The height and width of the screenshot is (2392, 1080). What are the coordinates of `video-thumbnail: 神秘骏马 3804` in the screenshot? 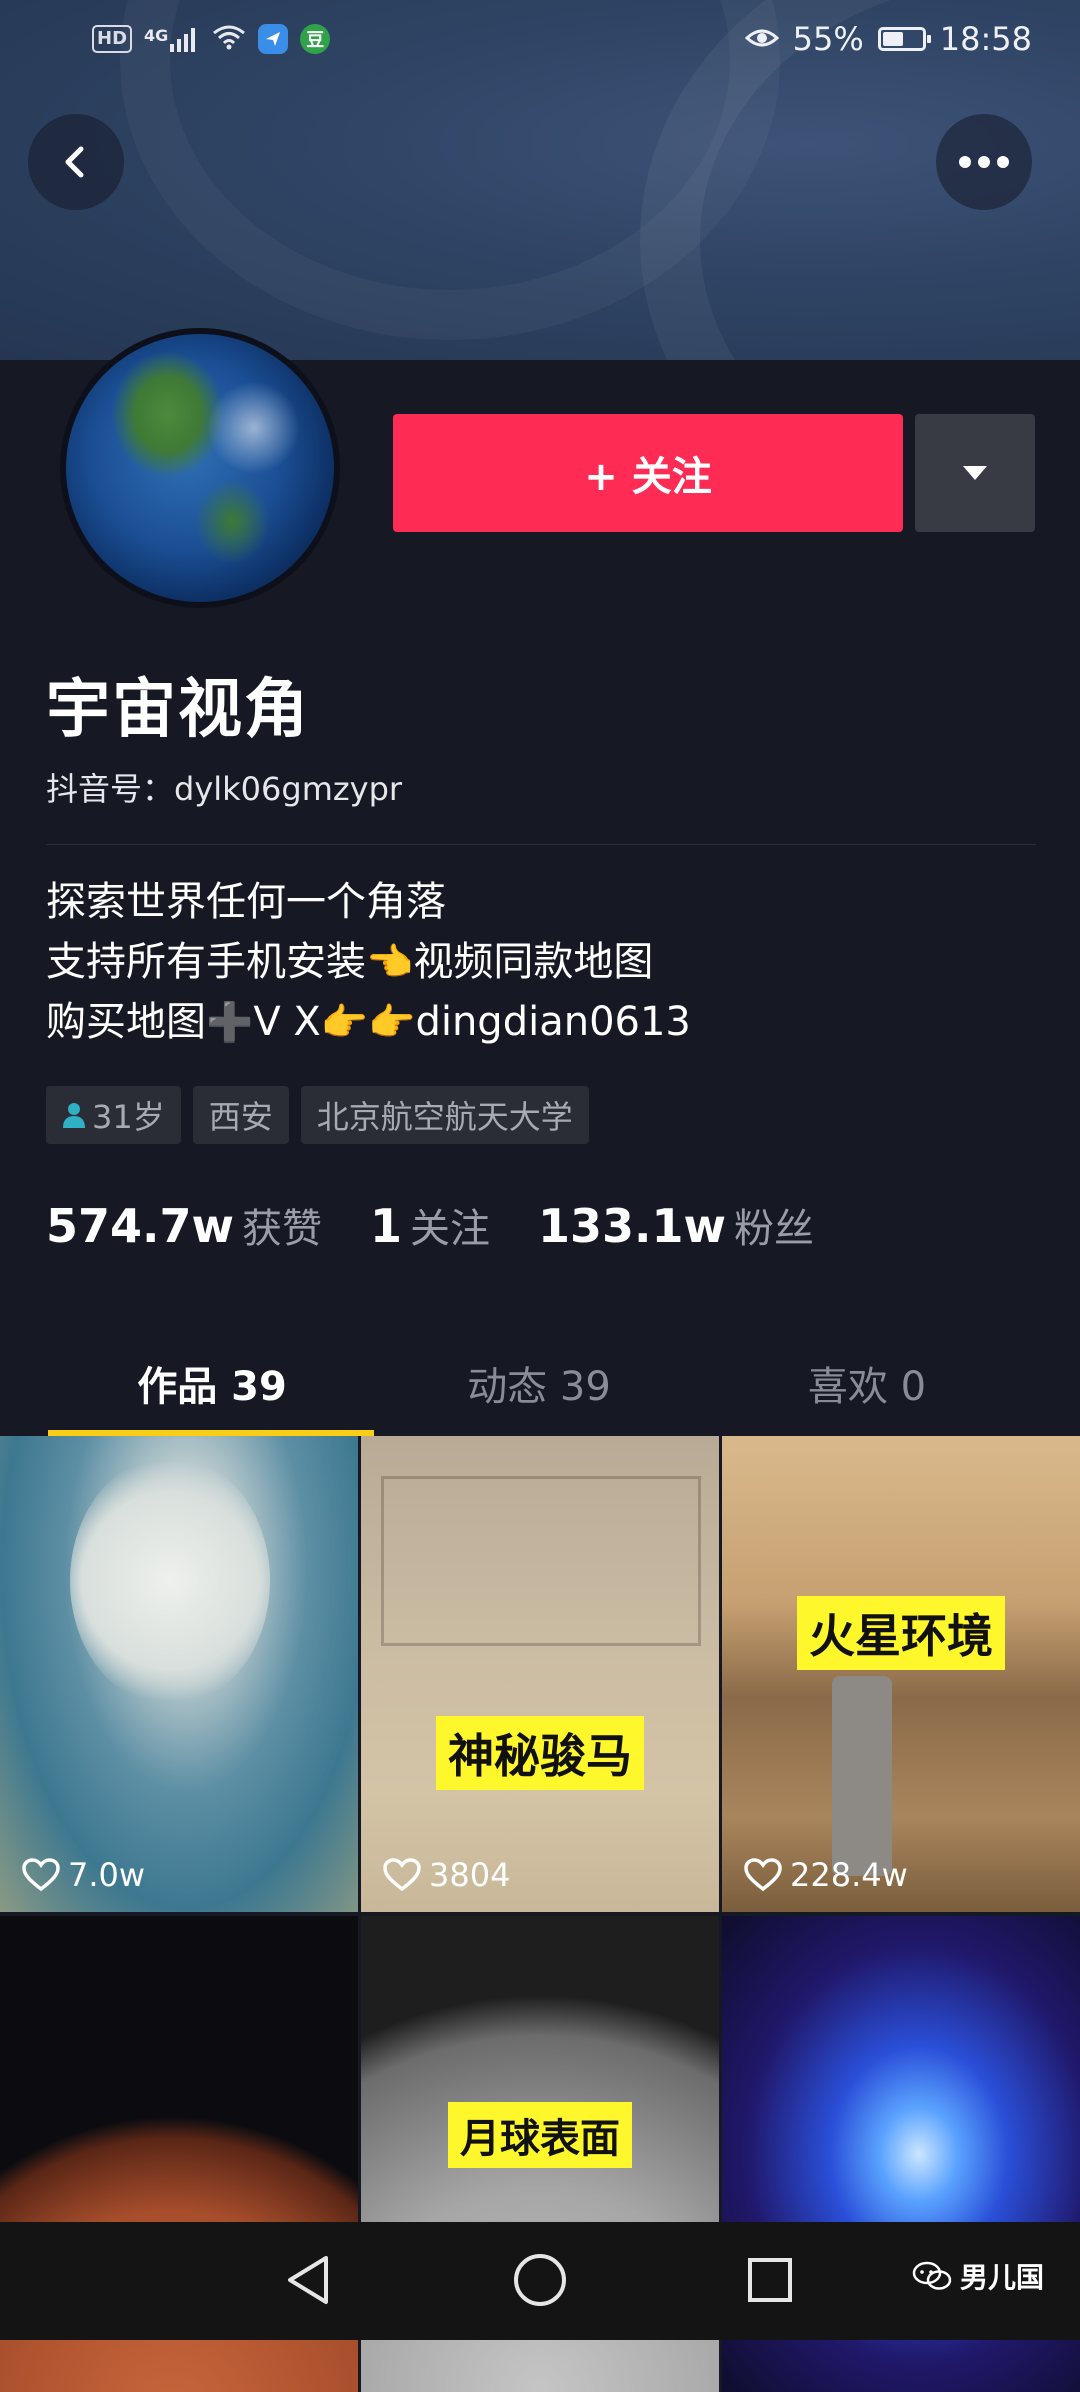 It's located at (540, 1674).